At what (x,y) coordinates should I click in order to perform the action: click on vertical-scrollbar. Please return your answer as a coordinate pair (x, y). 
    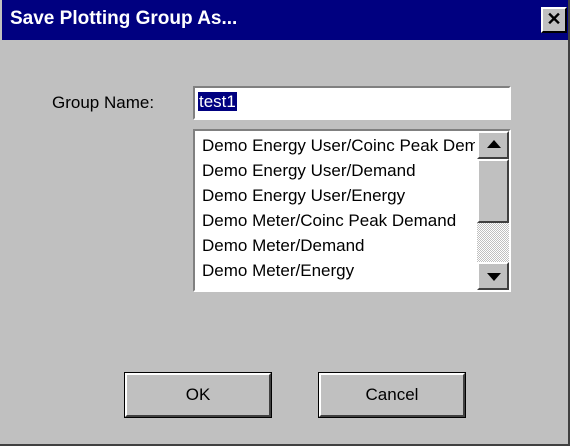
    Looking at the image, I should click on (493, 210).